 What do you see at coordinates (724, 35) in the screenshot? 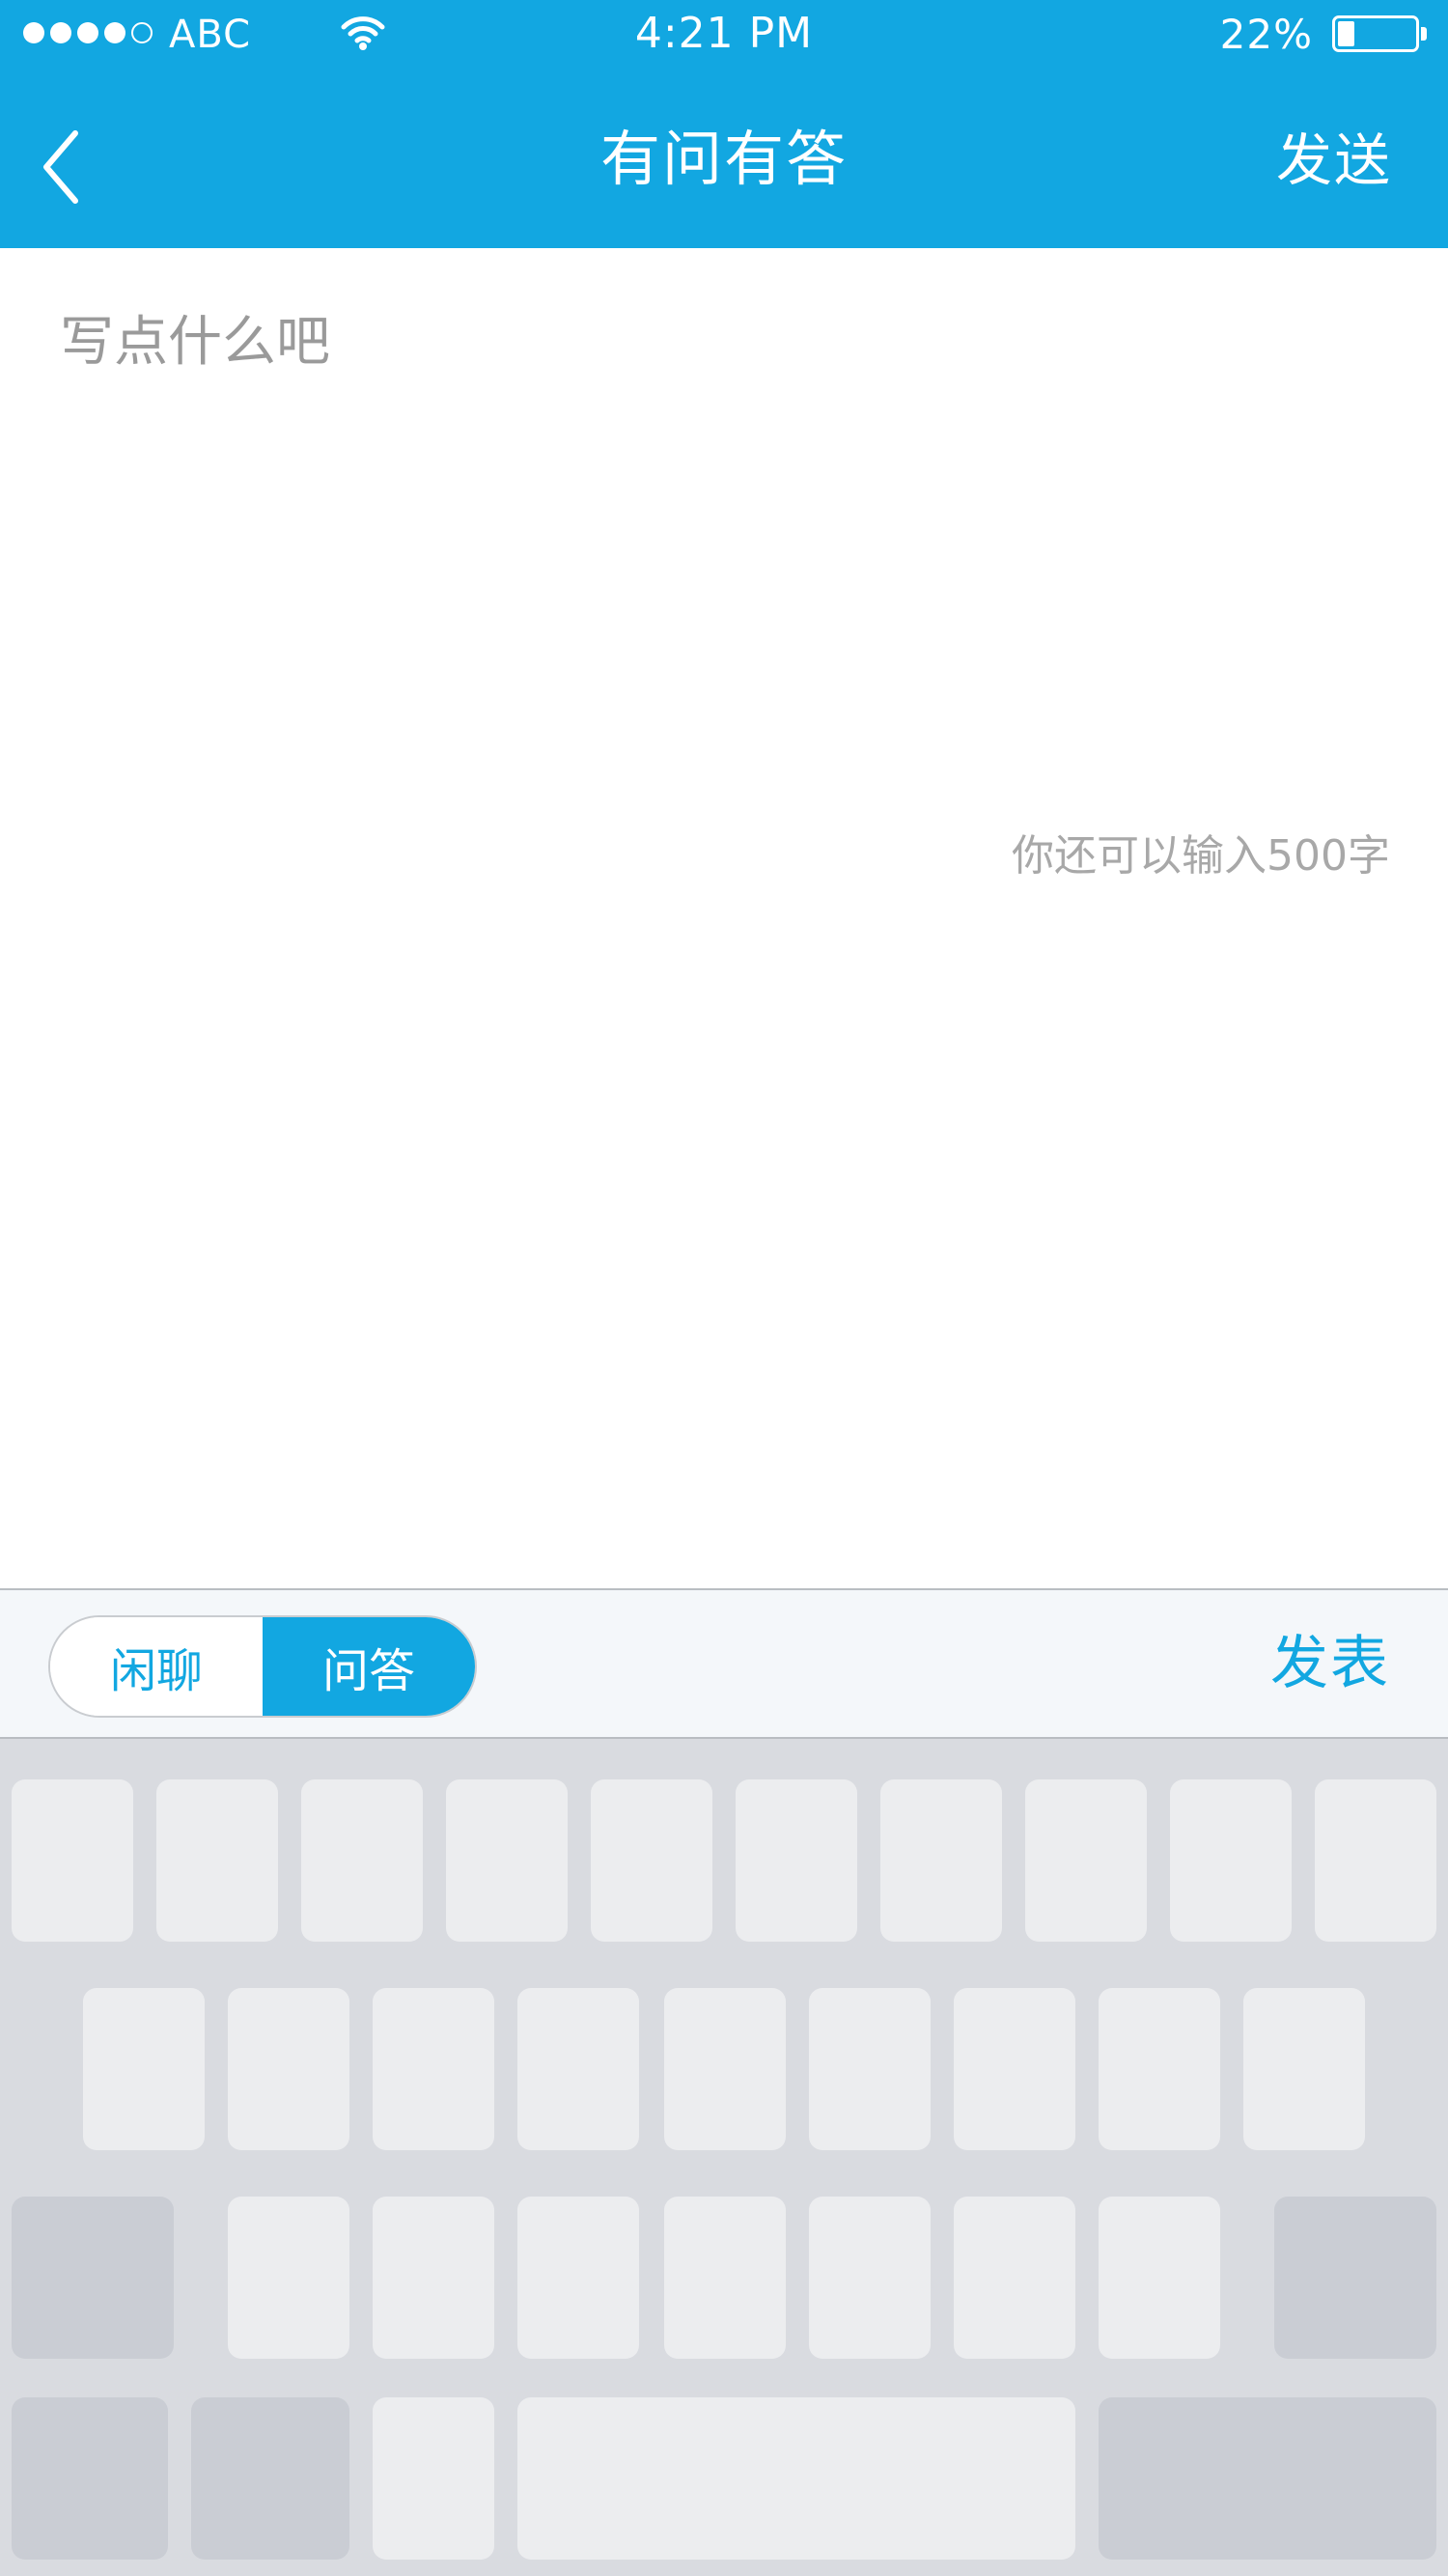
I see `status-bar: ABC 4:21 PM 22%` at bounding box center [724, 35].